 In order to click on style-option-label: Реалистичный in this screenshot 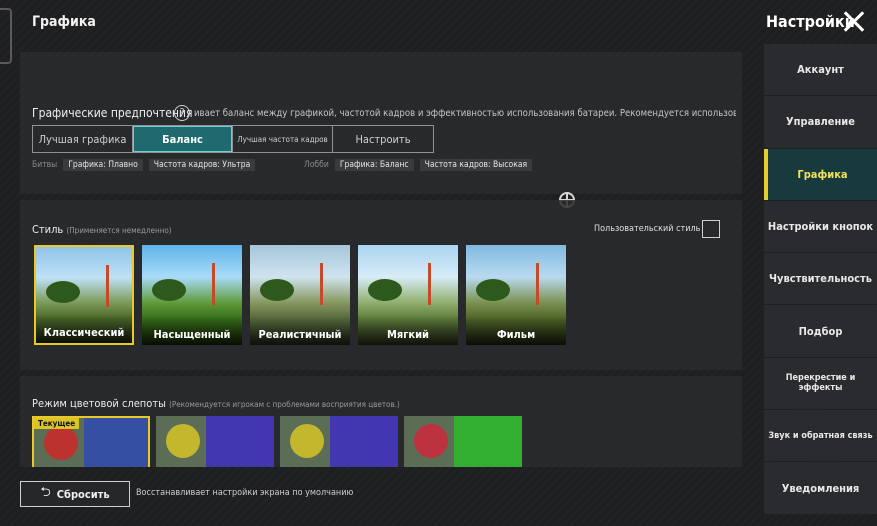, I will do `click(300, 334)`.